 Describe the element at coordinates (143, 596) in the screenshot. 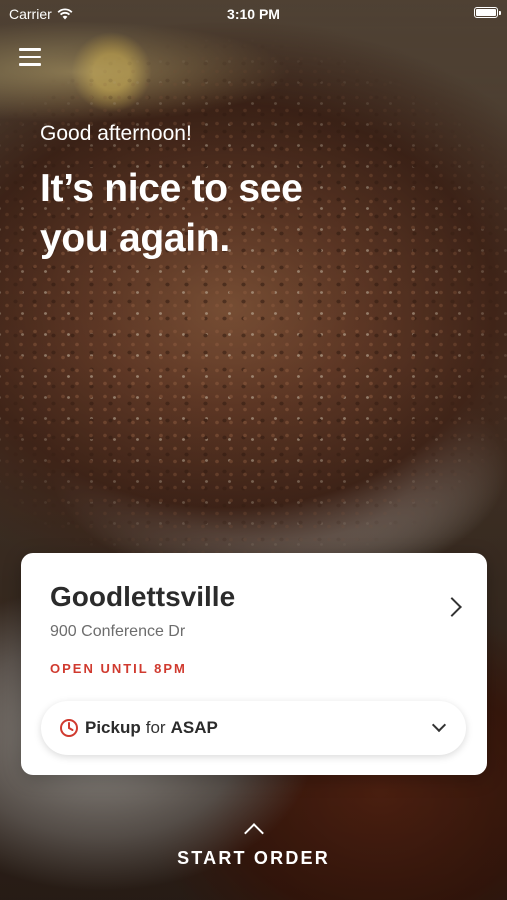

I see `location-name: Goodlettsville` at that location.